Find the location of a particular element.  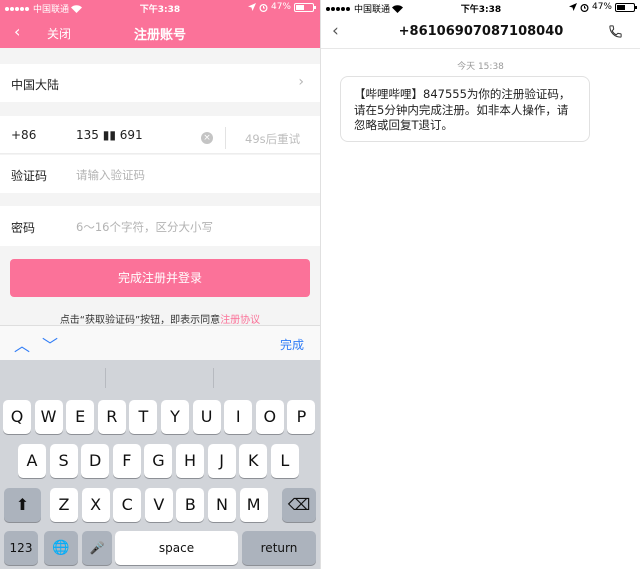

region-selector: 中国大陆 › is located at coordinates (160, 83).